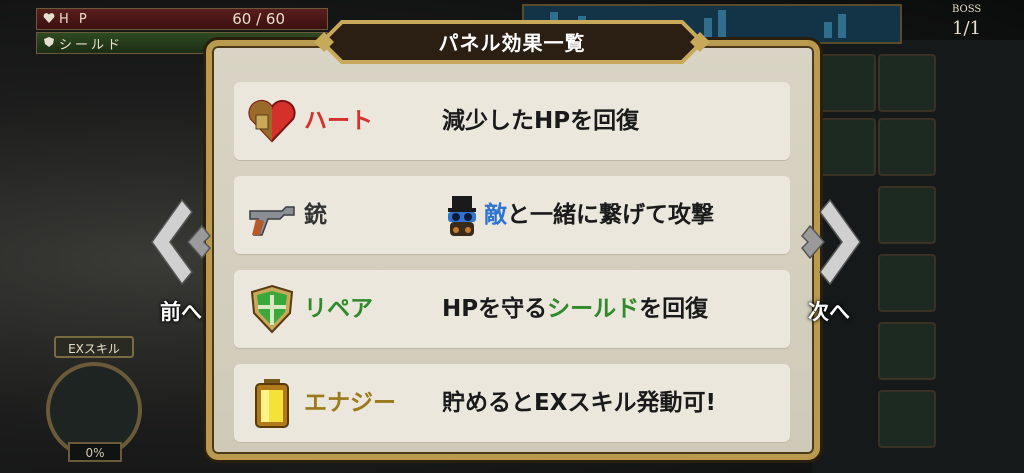 This screenshot has height=473, width=1024. I want to click on dialog-title: パネル効果一覧, so click(512, 43).